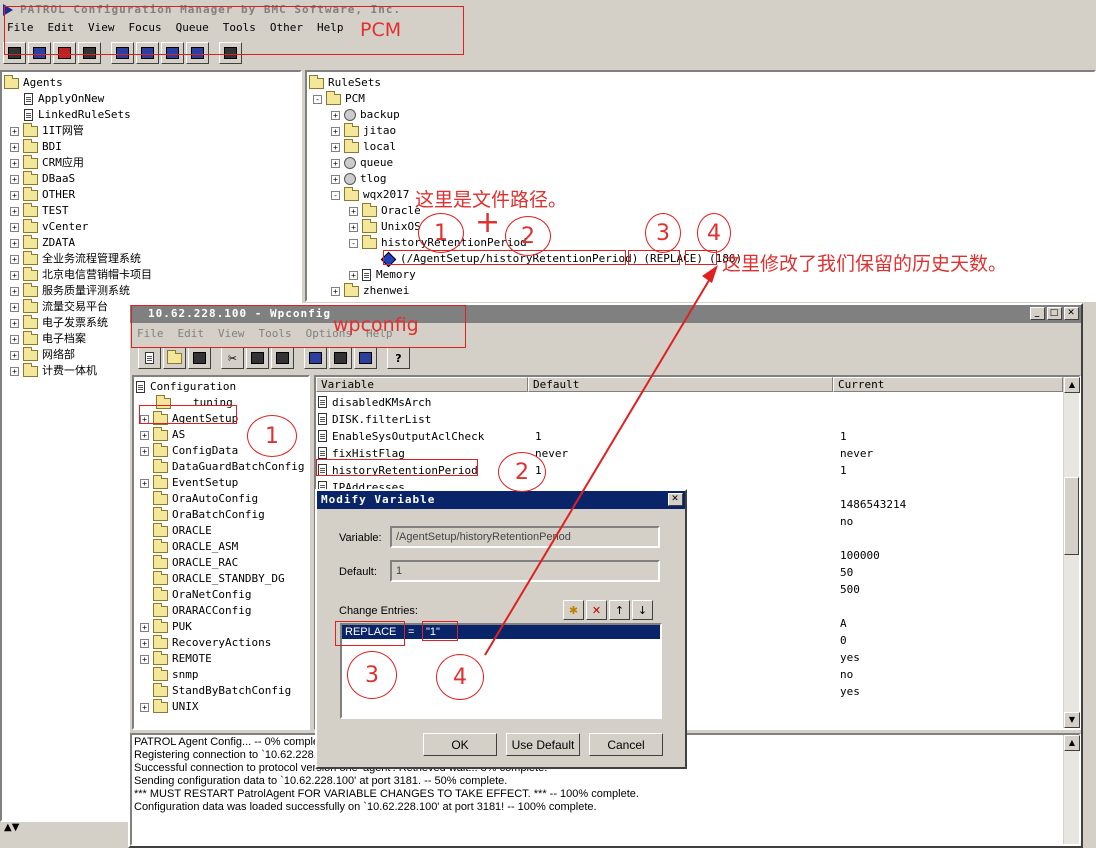 The height and width of the screenshot is (848, 1096). I want to click on red-arrow-head-icon, so click(710, 274).